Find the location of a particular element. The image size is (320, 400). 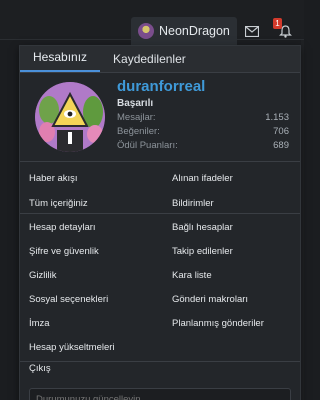

stat-label: Ödül Puanları: is located at coordinates (147, 145).